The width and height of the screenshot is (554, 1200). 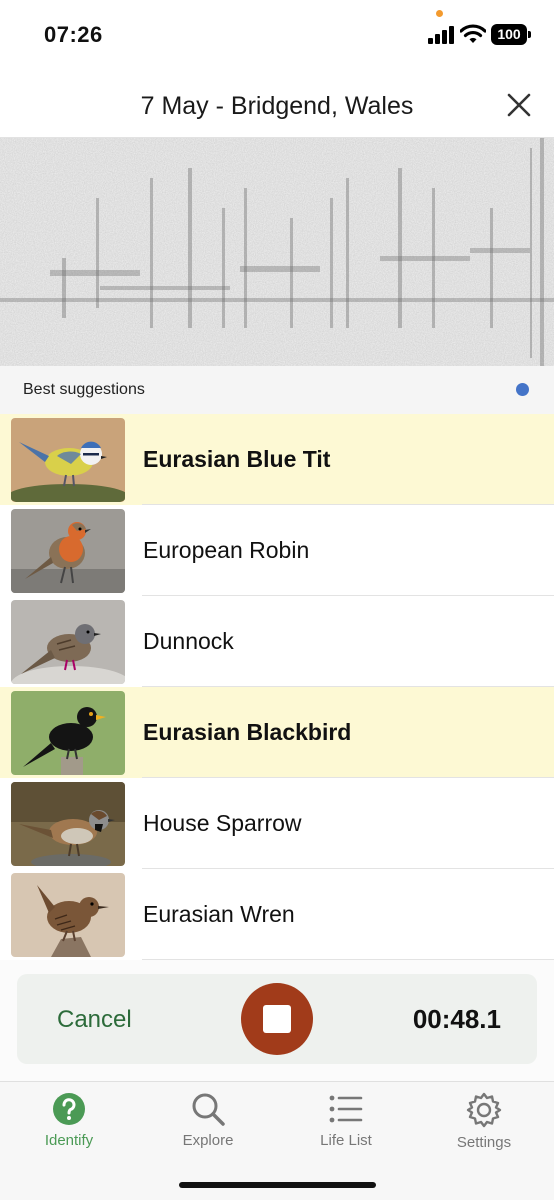 I want to click on bird-name: Eurasian Blue Tit, so click(x=237, y=459).